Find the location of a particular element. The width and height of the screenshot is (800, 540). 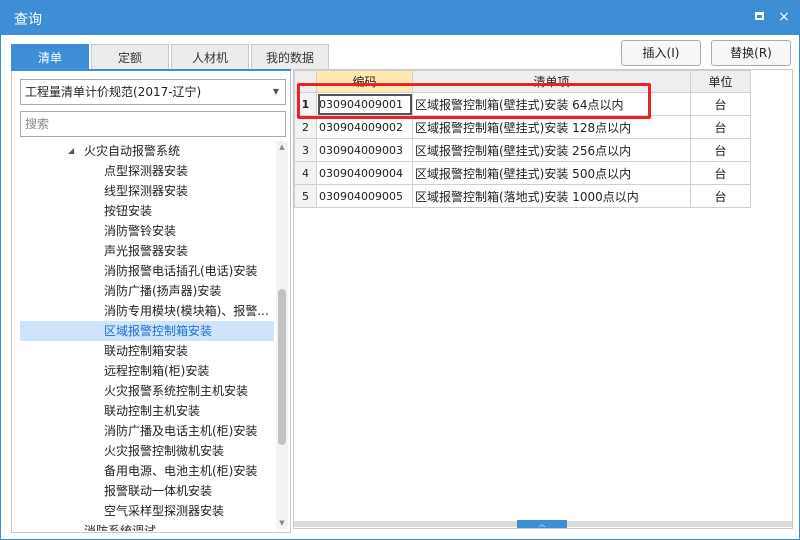

tree-item: 火灾报警系统控制主机安装 is located at coordinates (147, 391).